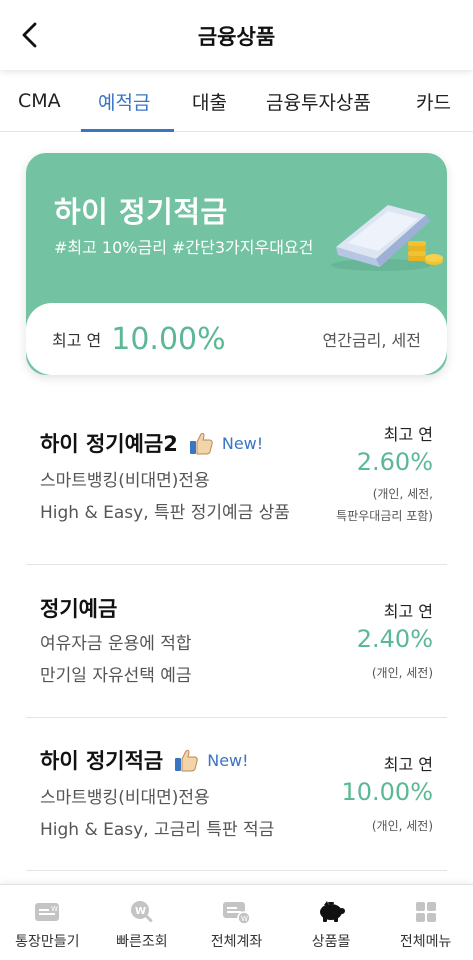  I want to click on product-name: 정기예금, so click(79, 609).